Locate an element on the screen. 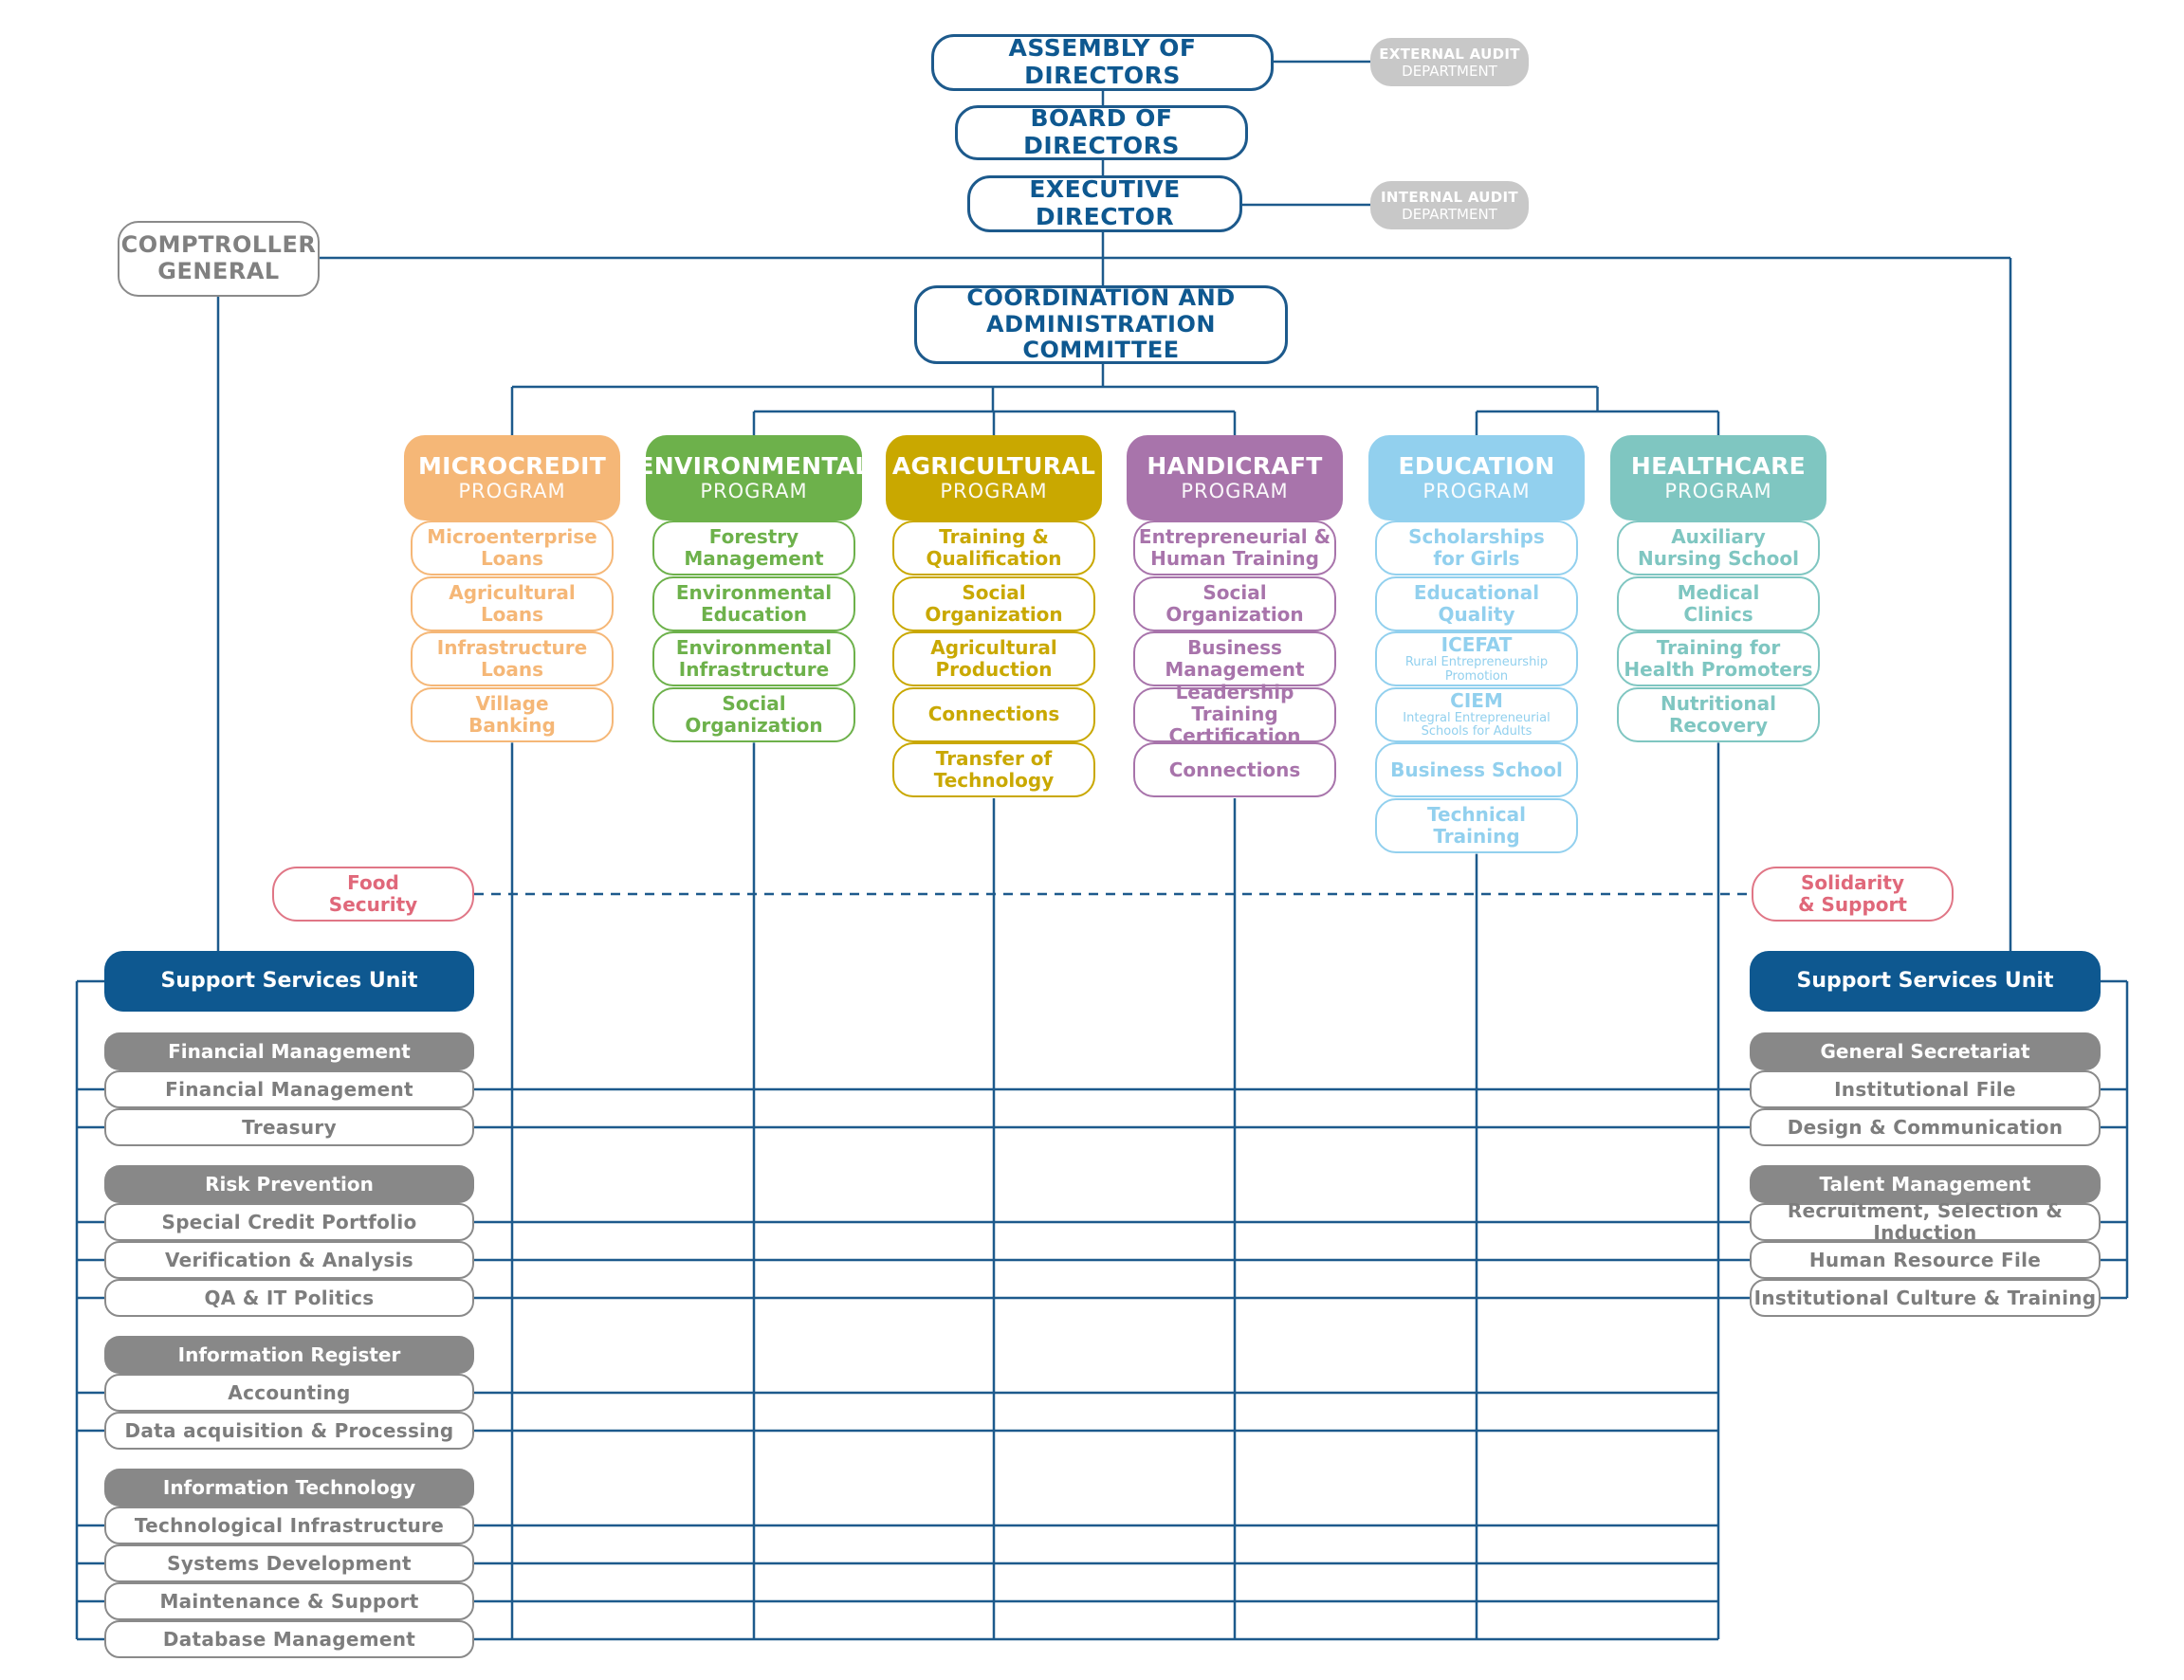  support-section-header: Information Register is located at coordinates (289, 1355).